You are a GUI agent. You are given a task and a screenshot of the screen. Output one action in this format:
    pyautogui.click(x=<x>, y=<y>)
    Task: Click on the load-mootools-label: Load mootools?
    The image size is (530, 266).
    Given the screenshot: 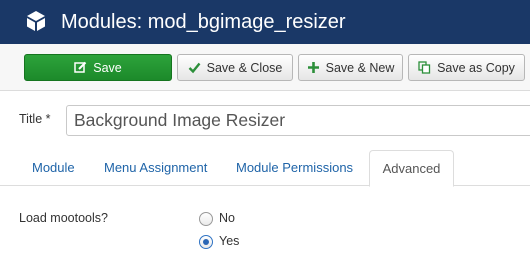 What is the action you would take?
    pyautogui.click(x=63, y=218)
    